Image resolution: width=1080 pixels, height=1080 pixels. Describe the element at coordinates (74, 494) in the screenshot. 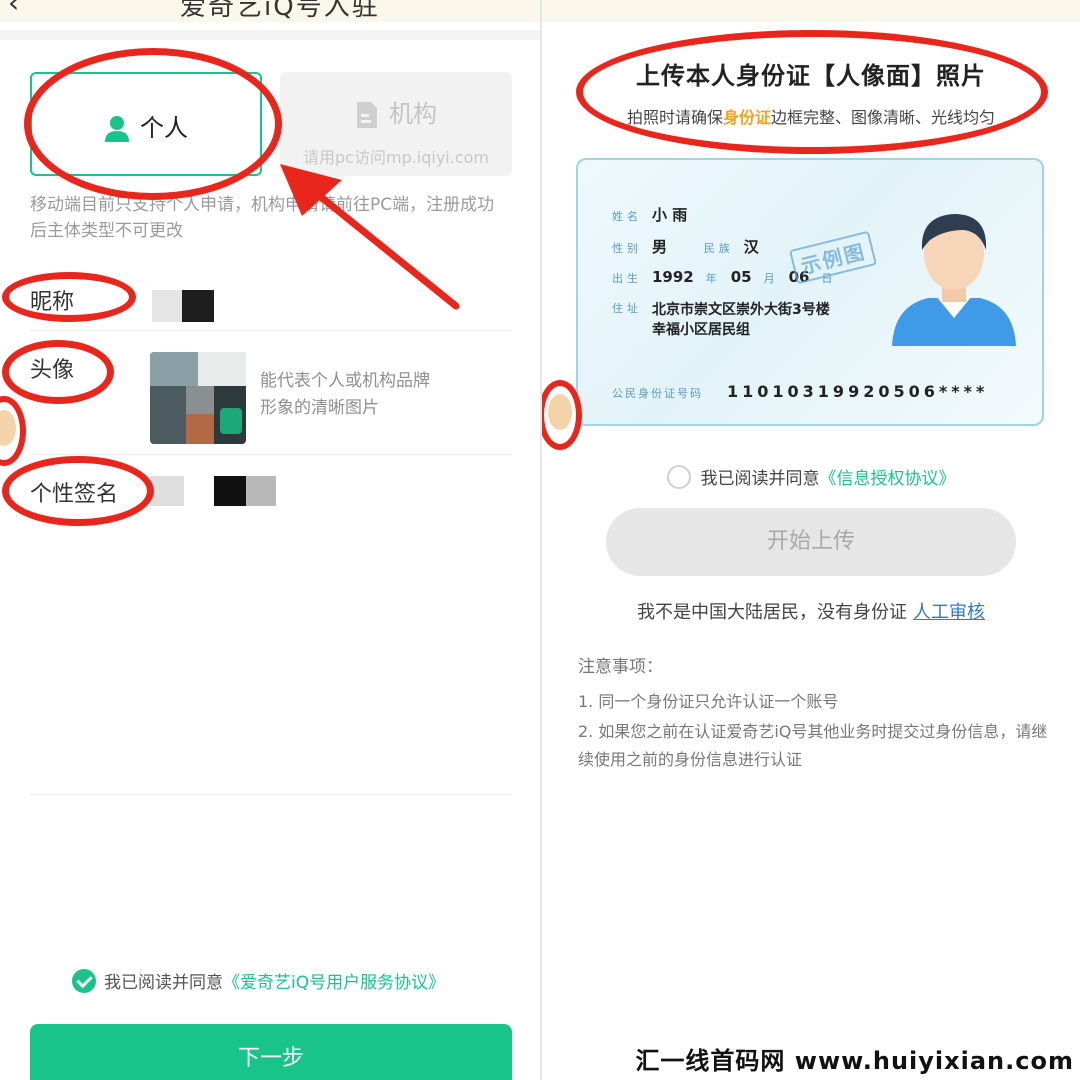

I see `signature-label: 个性签名` at that location.